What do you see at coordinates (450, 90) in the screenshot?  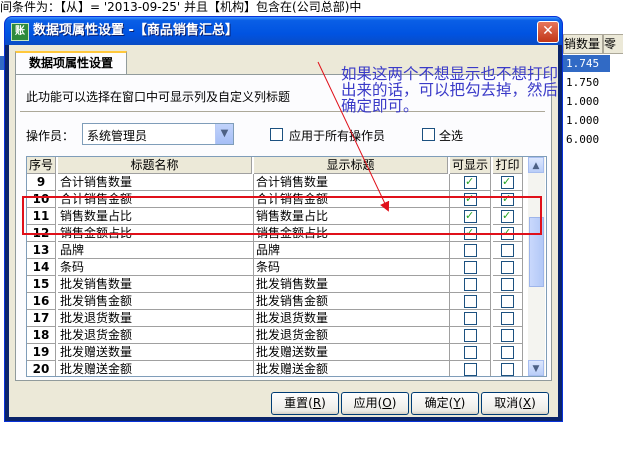 I see `annotation-text: 如果这两个不想显示也不想打印出来的话，可以把勾去掉，然后确定即可。` at bounding box center [450, 90].